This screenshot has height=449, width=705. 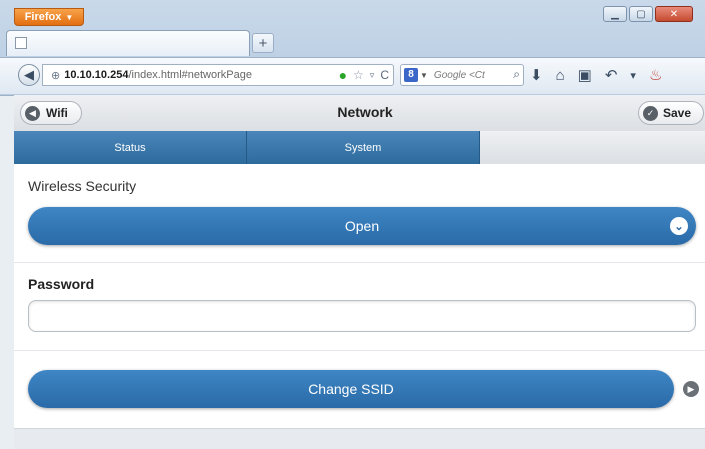 I want to click on page-title: Network, so click(x=365, y=112).